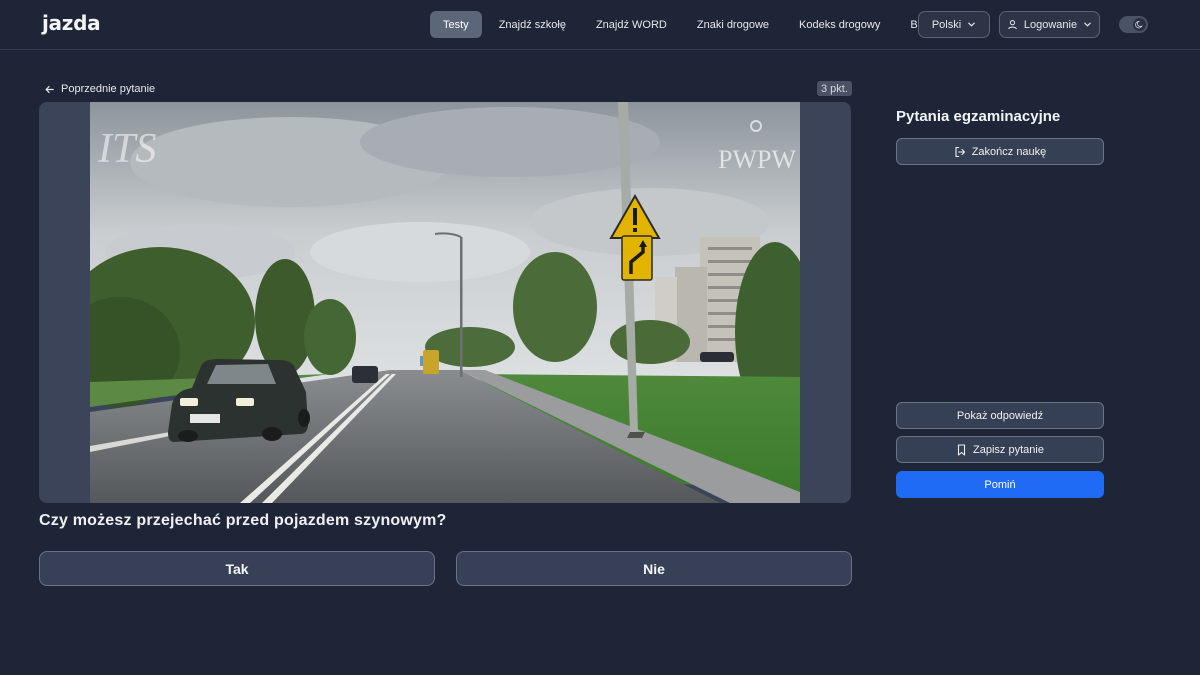  I want to click on nav-item-schools: Znajdź szkołę, so click(532, 24).